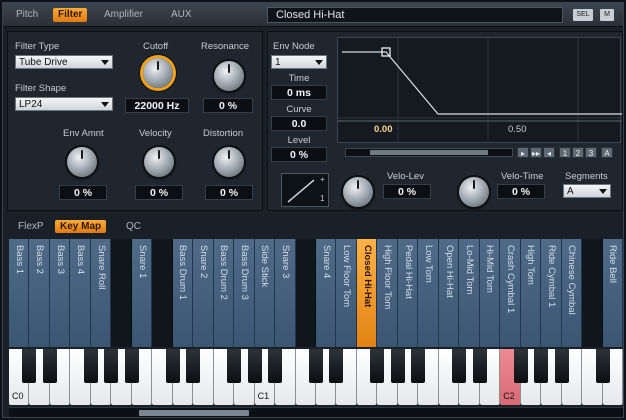 The width and height of the screenshot is (626, 420). I want to click on key-map-slot-label: High Floor Tom, so click(388, 277).